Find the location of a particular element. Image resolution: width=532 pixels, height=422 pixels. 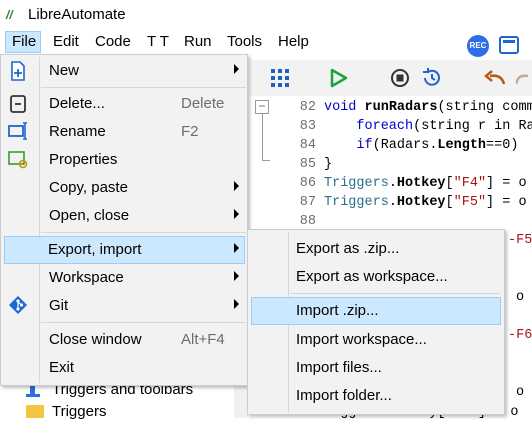

code-line: if(Radars.Length==0) is located at coordinates (421, 145).